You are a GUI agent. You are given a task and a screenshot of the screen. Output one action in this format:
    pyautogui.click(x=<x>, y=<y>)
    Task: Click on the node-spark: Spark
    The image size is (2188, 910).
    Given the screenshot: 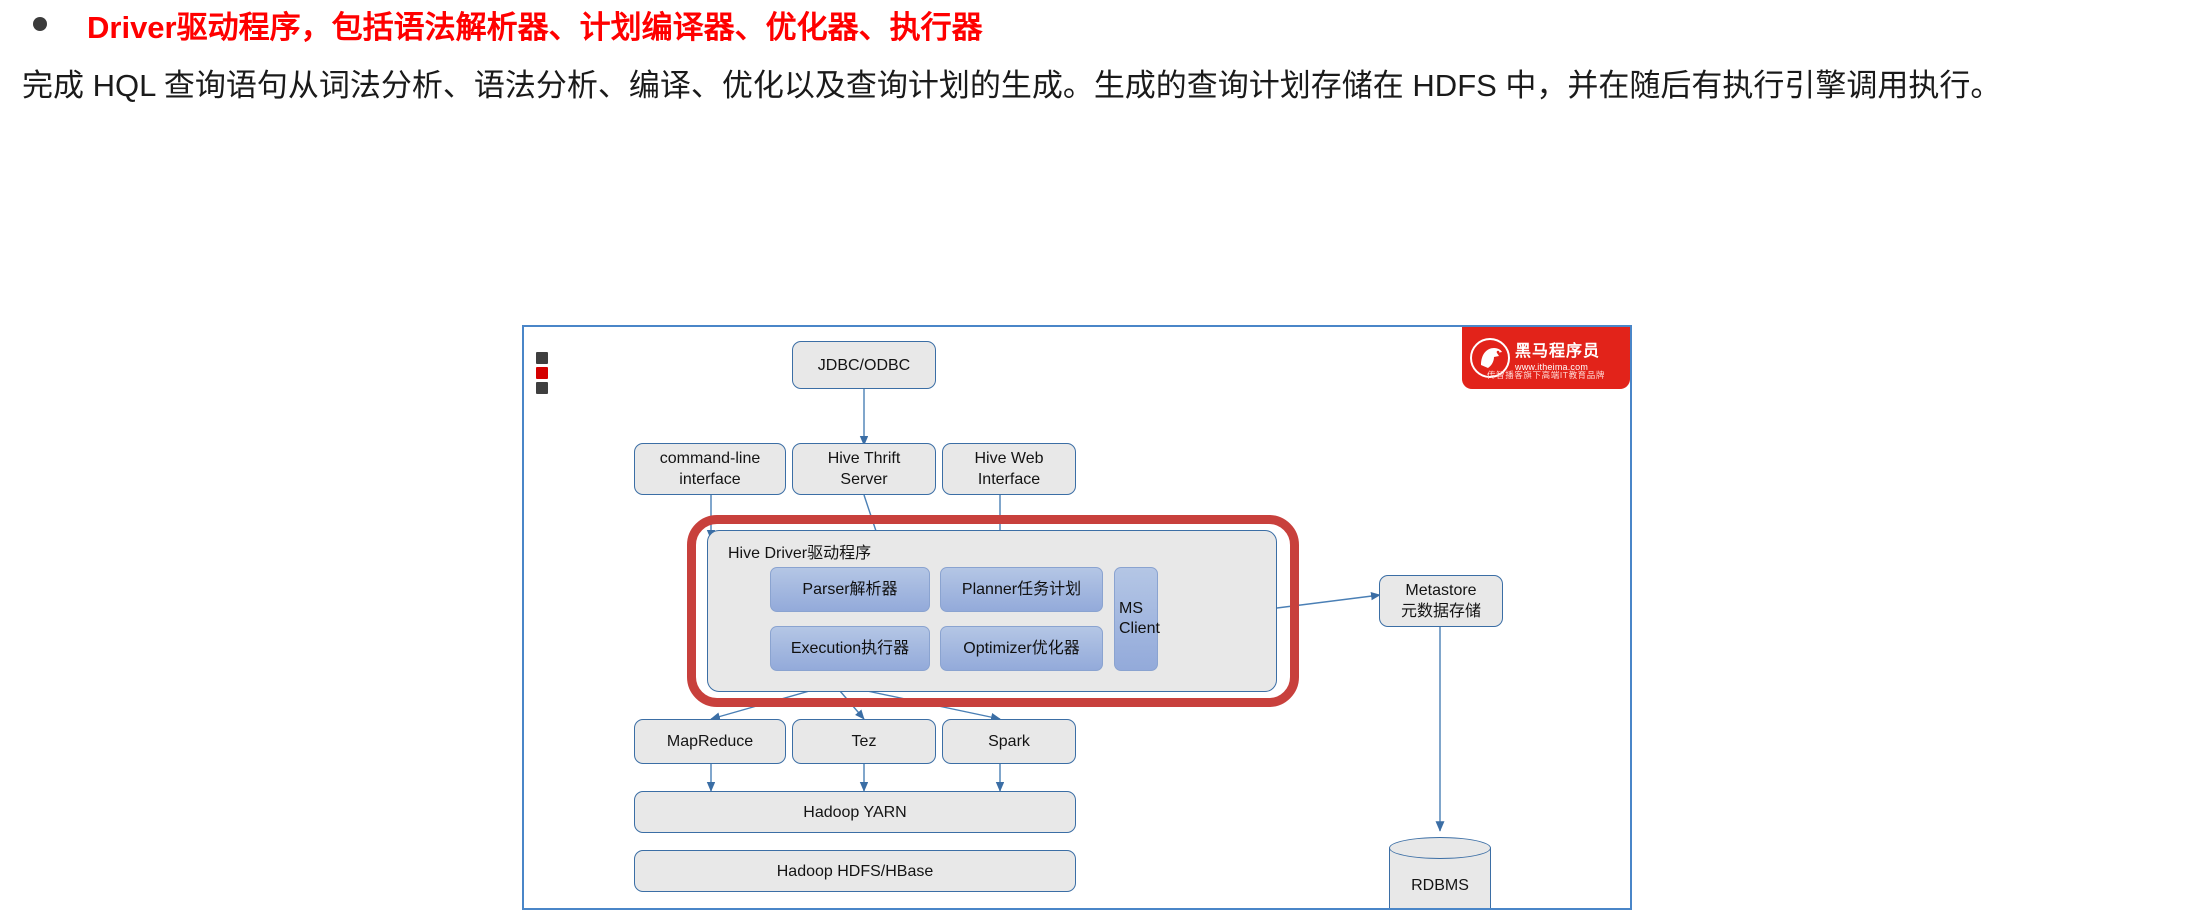 What is the action you would take?
    pyautogui.click(x=1009, y=741)
    